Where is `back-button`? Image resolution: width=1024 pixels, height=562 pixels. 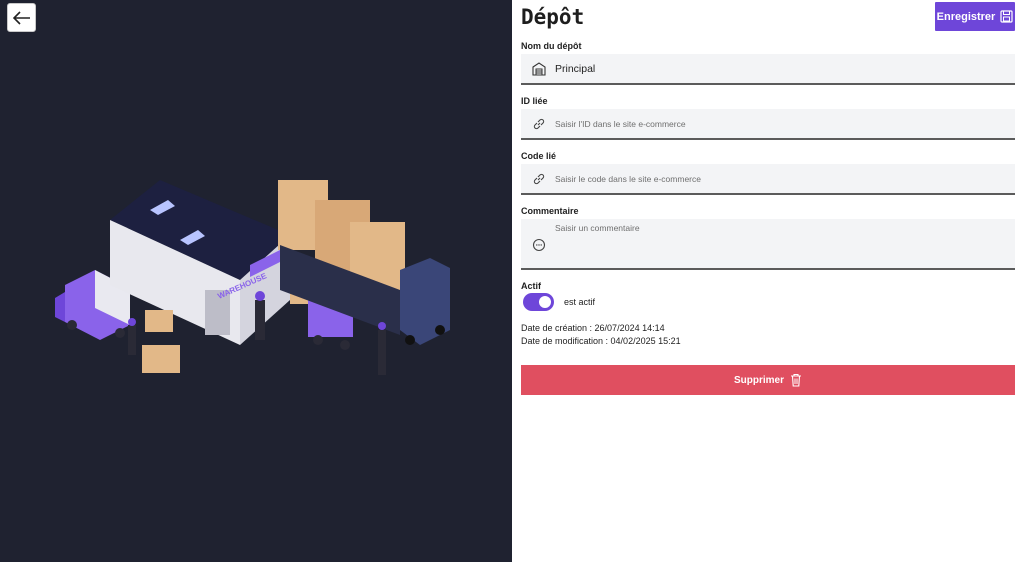 back-button is located at coordinates (21, 17).